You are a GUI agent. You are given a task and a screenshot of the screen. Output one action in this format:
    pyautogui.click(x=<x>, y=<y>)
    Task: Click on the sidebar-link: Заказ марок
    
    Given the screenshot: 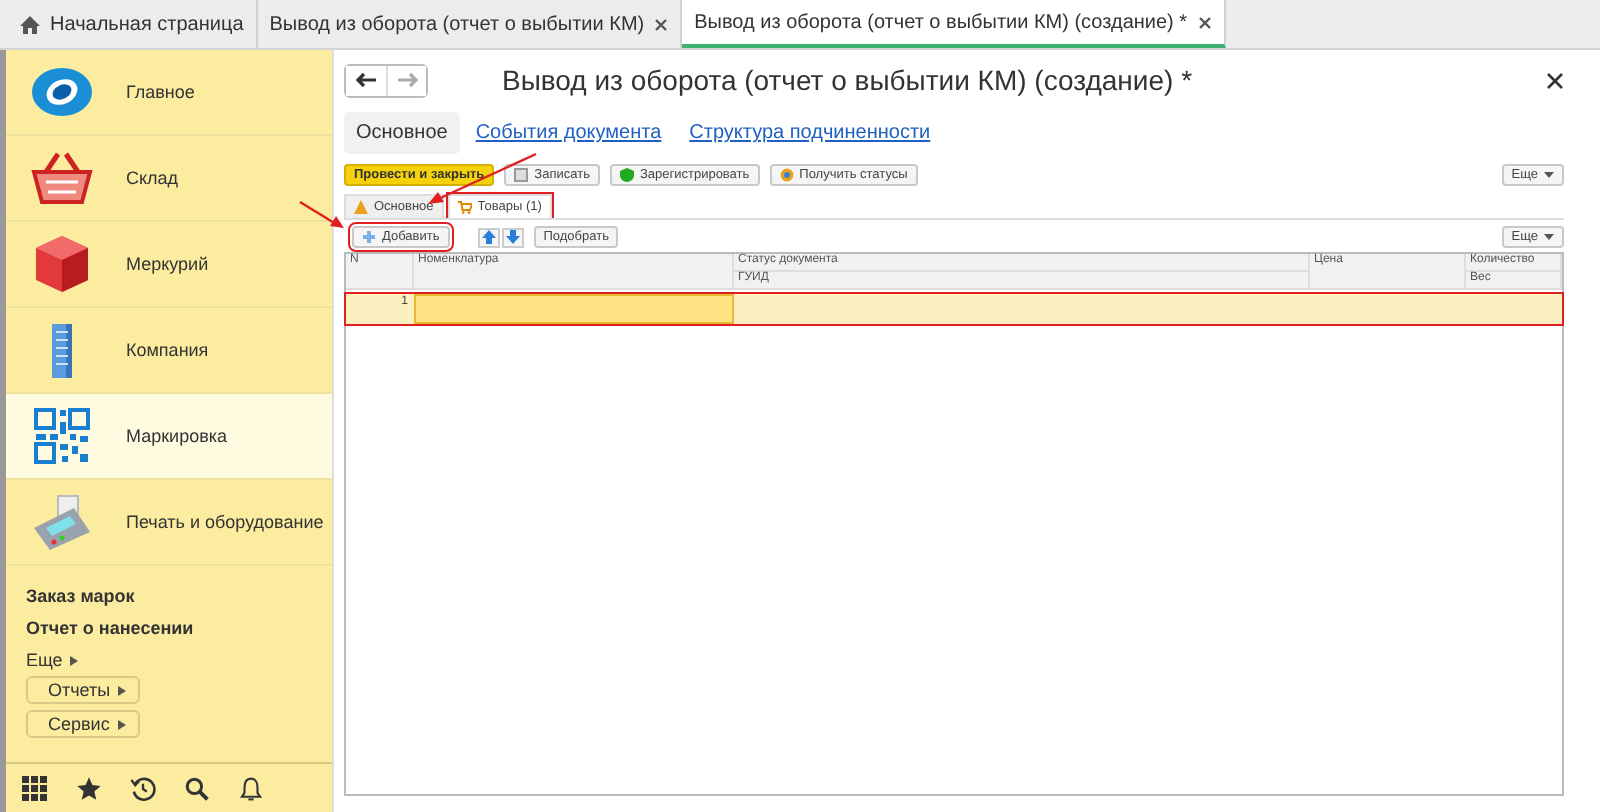 What is the action you would take?
    pyautogui.click(x=80, y=596)
    